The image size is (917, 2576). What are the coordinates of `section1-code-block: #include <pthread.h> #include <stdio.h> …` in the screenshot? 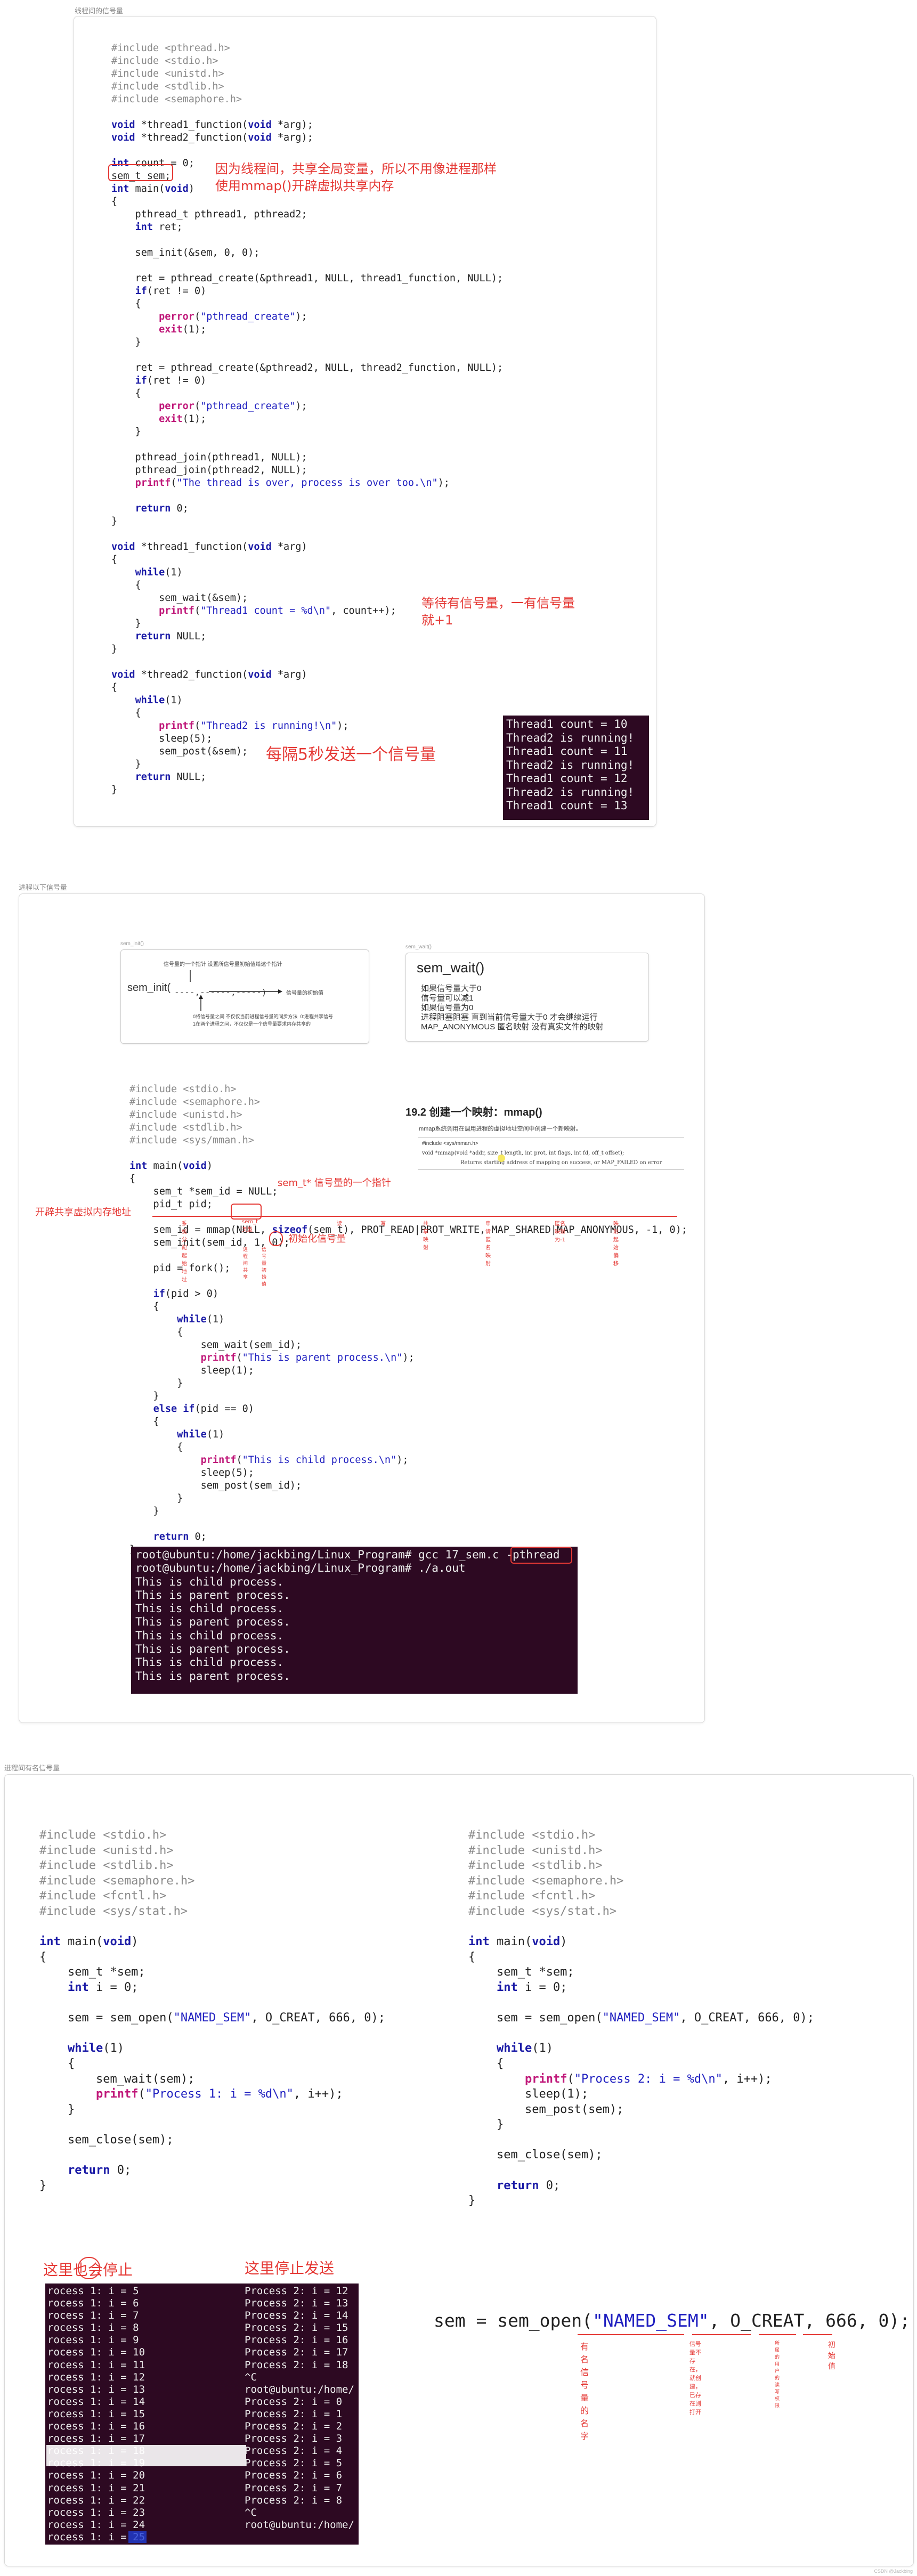 It's located at (307, 419).